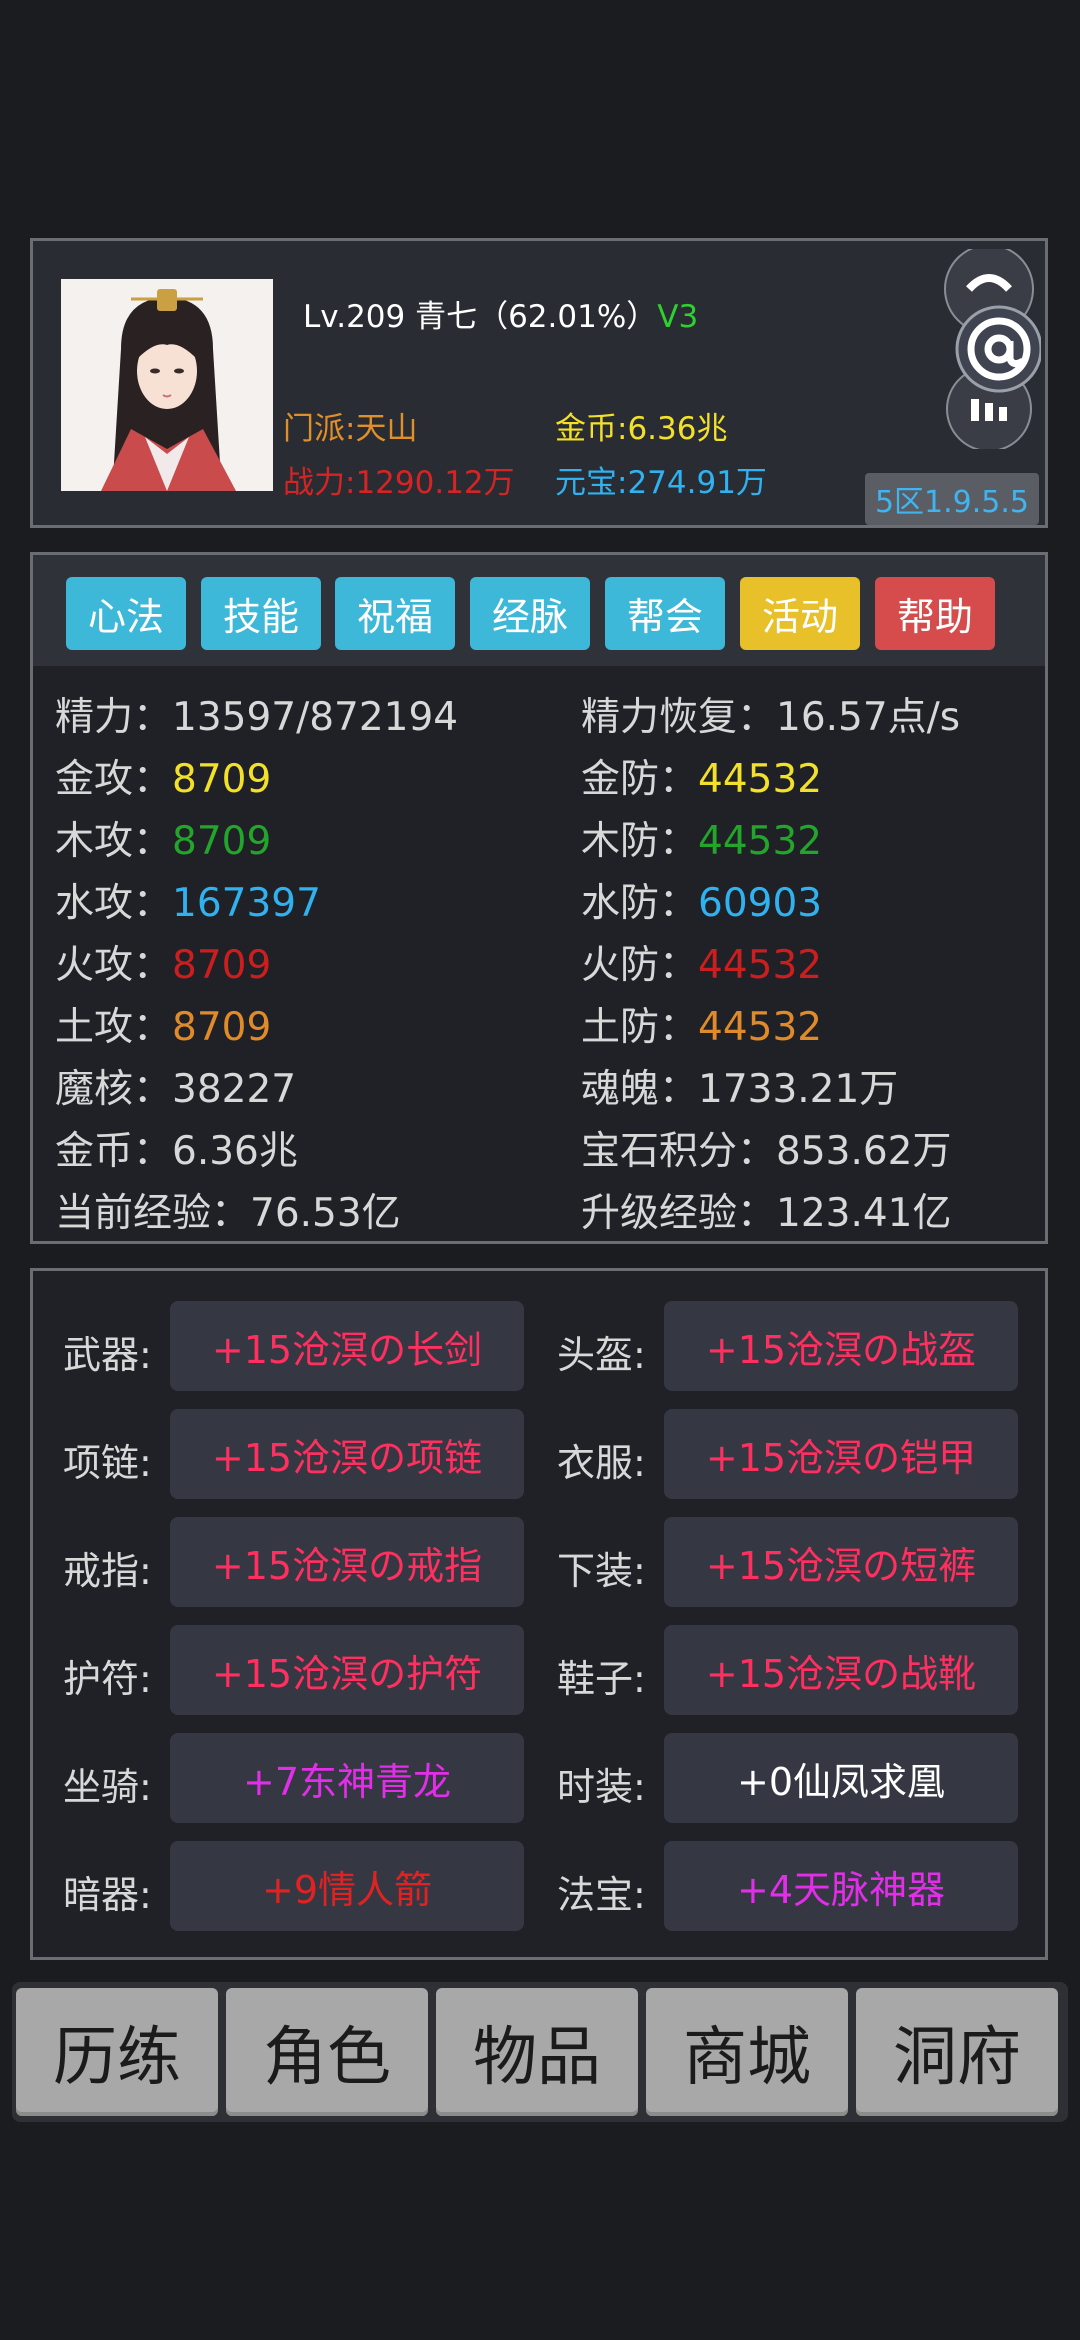 The width and height of the screenshot is (1080, 2340). I want to click on equip-slot-fashion: +0仙凤求凰, so click(841, 1778).